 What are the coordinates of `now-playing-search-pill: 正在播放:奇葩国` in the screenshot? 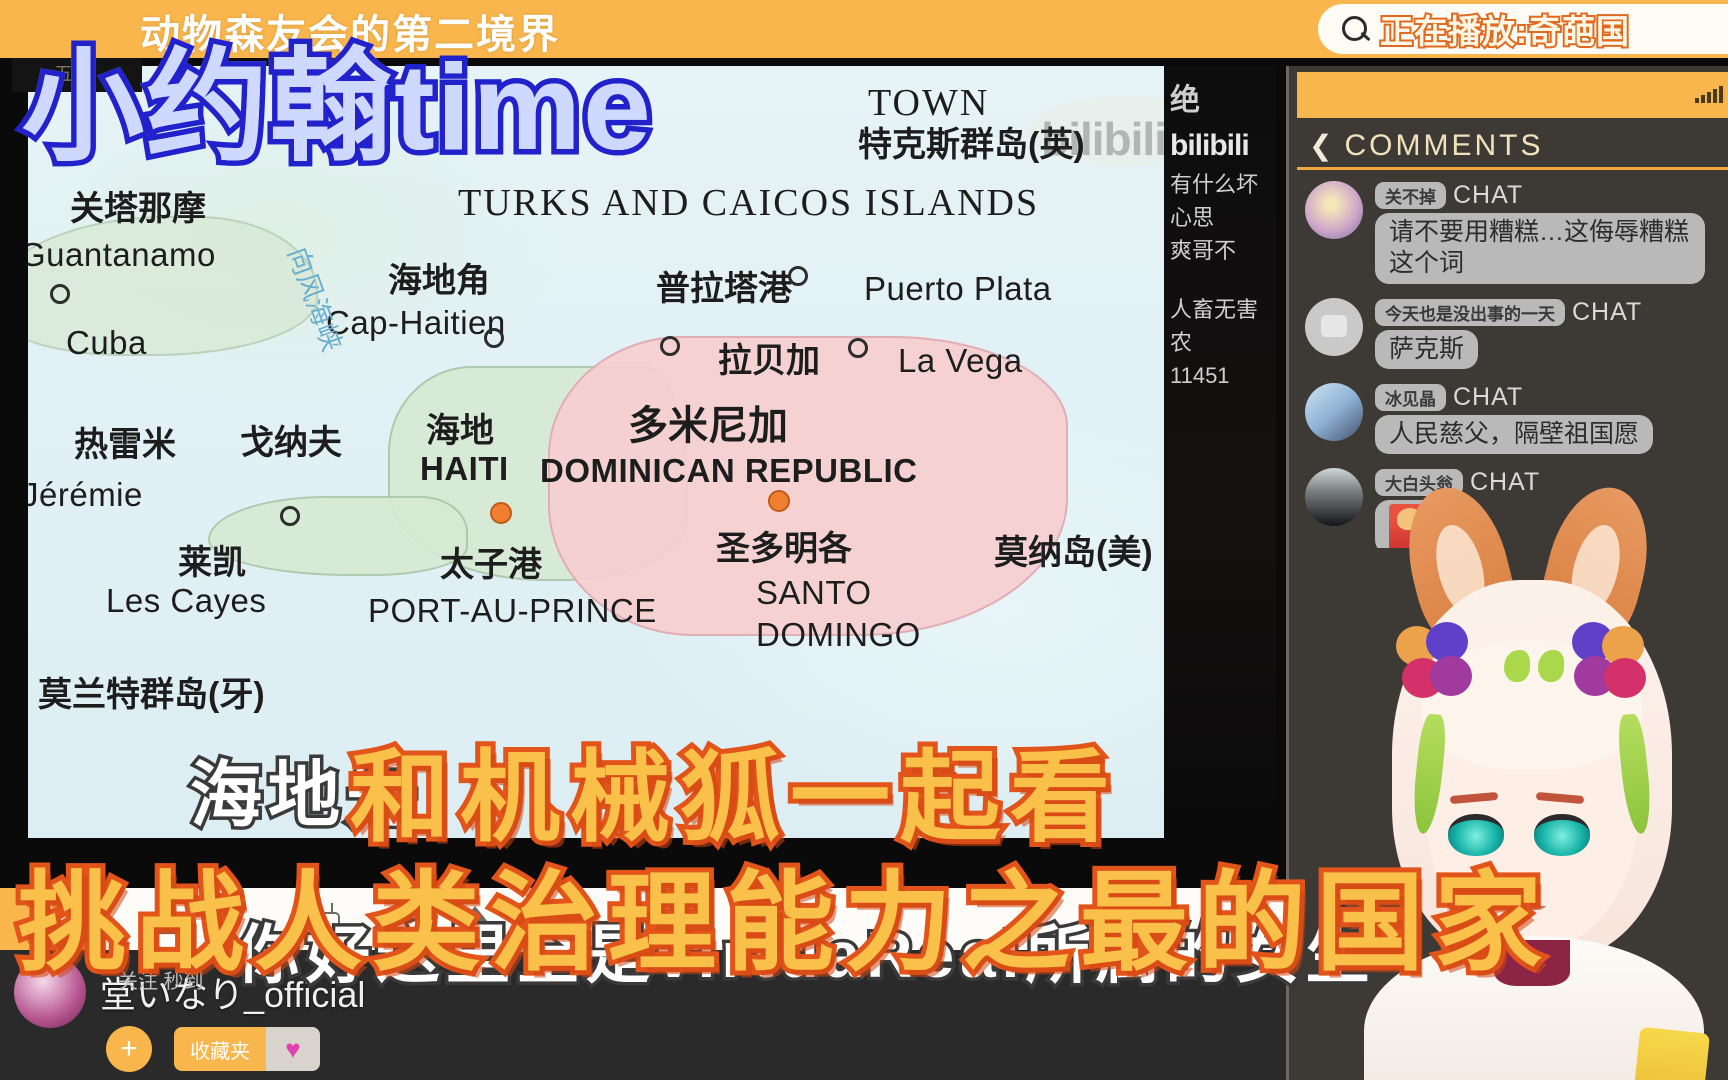 It's located at (1523, 29).